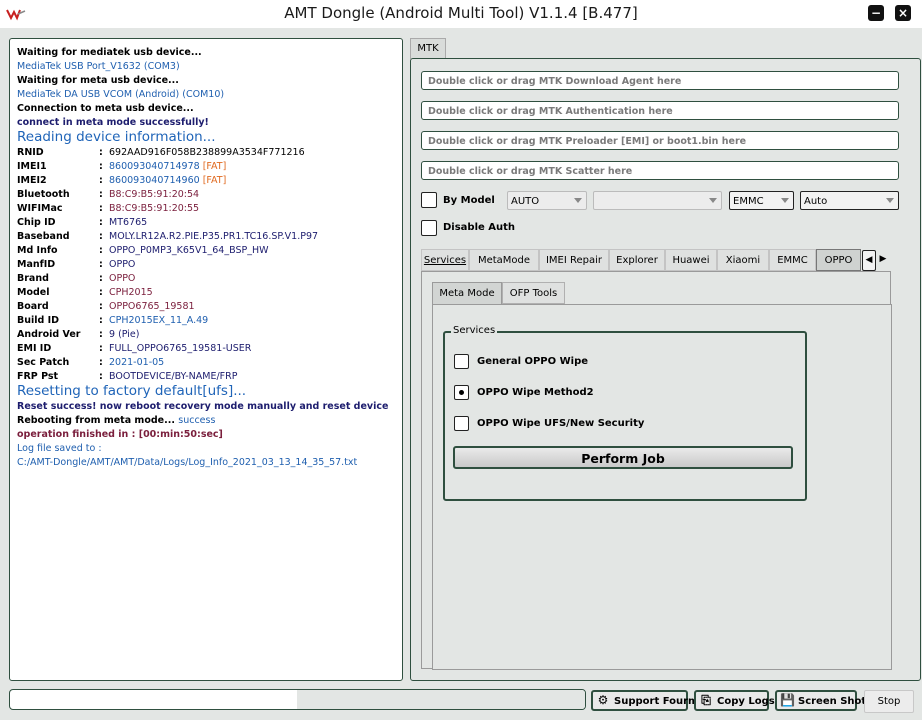 This screenshot has height=720, width=922. Describe the element at coordinates (743, 260) in the screenshot. I see `tab-xiaomi: Xiaomi` at that location.